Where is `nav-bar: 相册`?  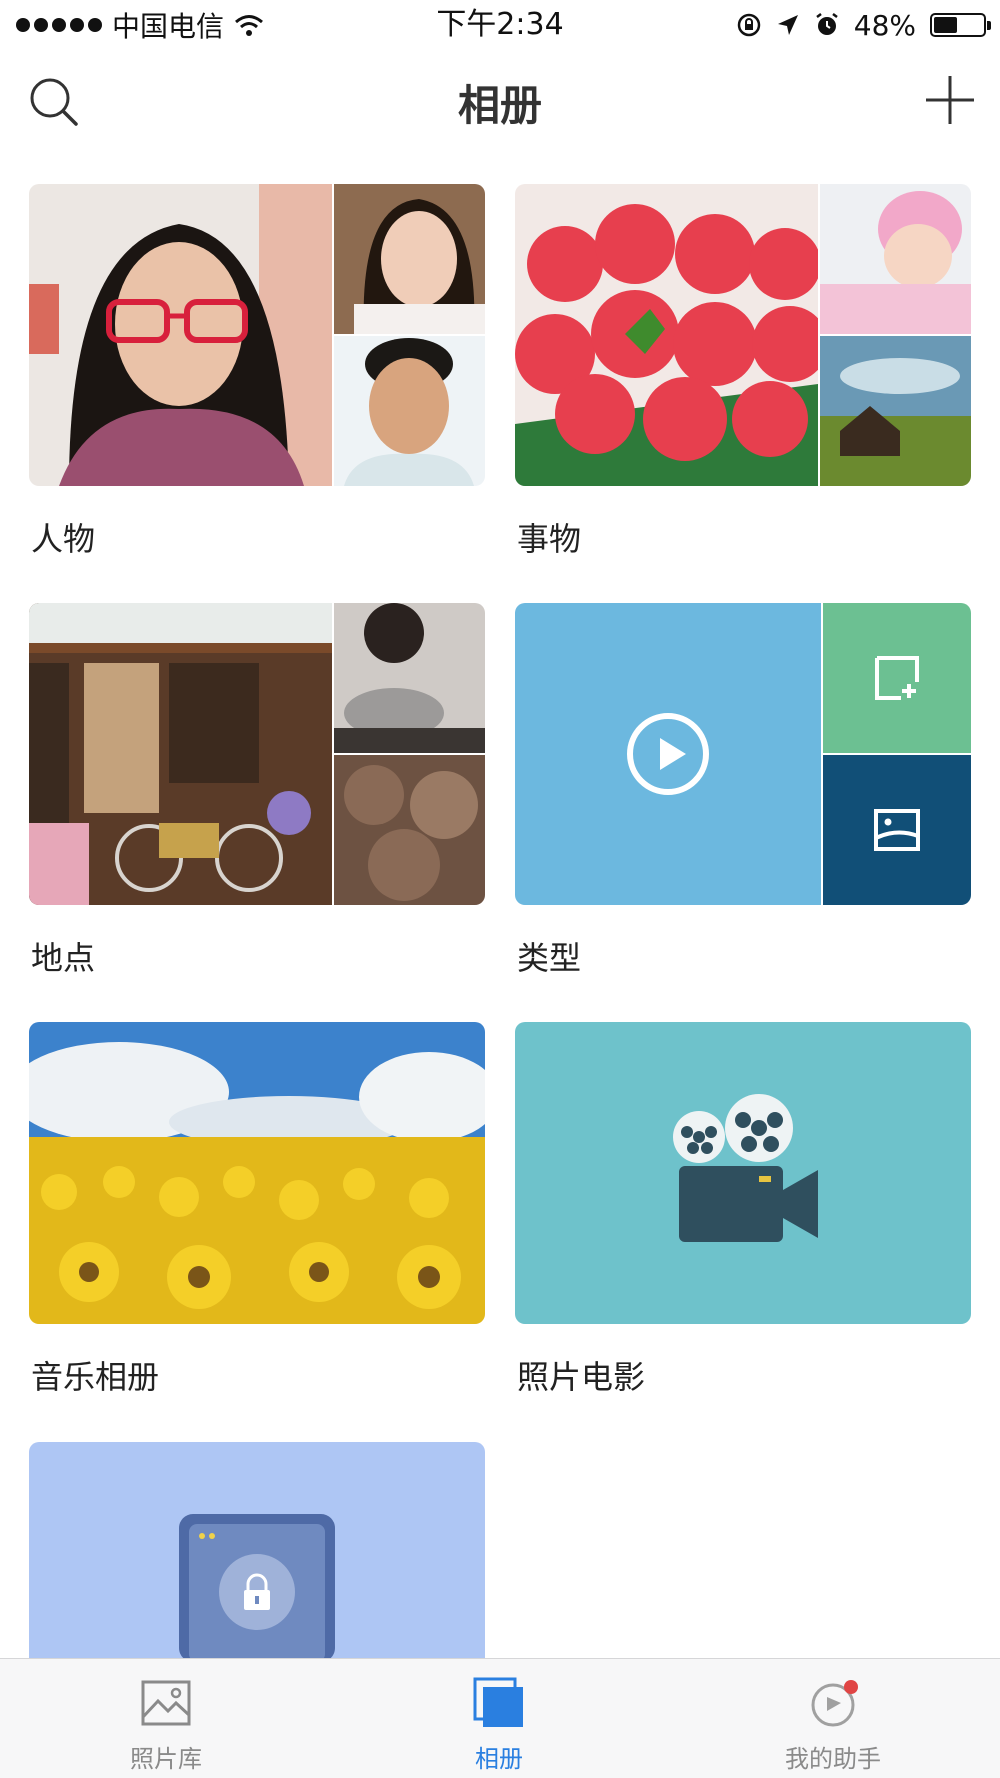 nav-bar: 相册 is located at coordinates (500, 101).